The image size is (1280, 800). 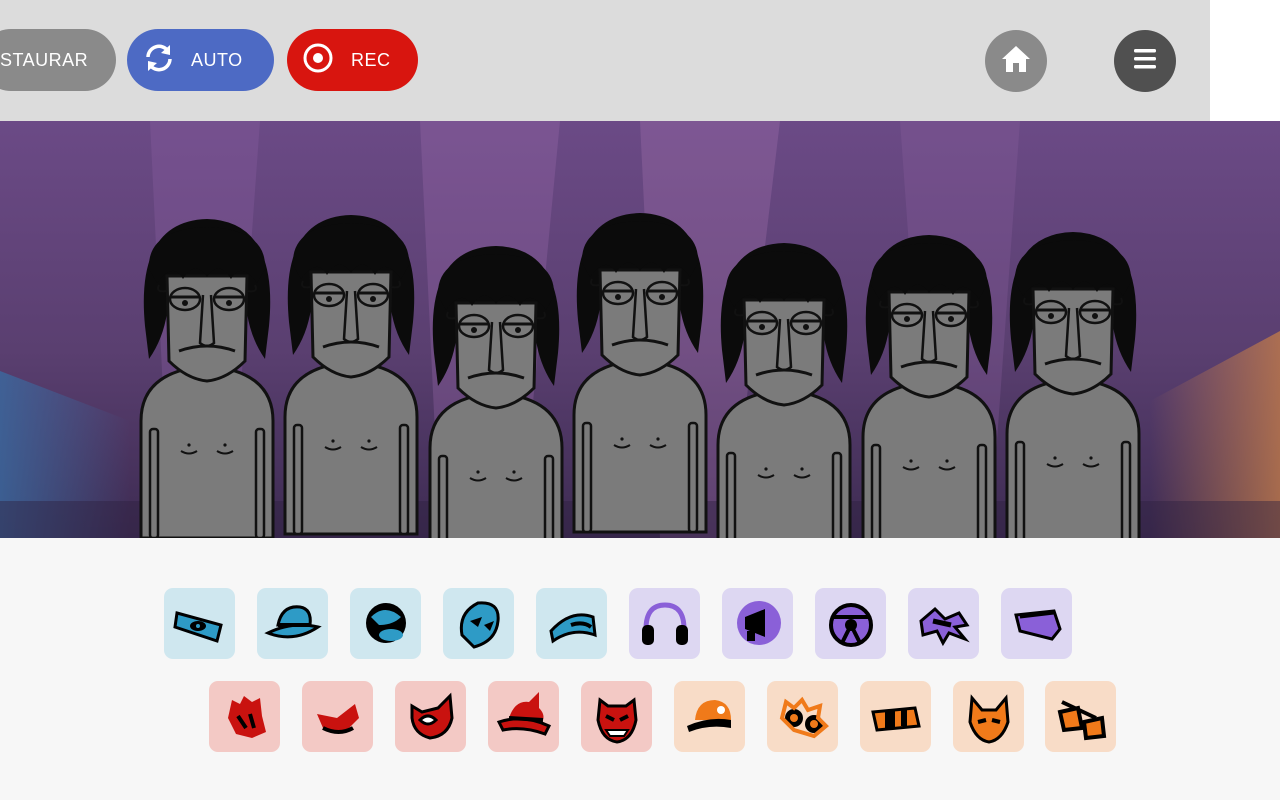 I want to click on beat-visor-icon, so click(x=571, y=623).